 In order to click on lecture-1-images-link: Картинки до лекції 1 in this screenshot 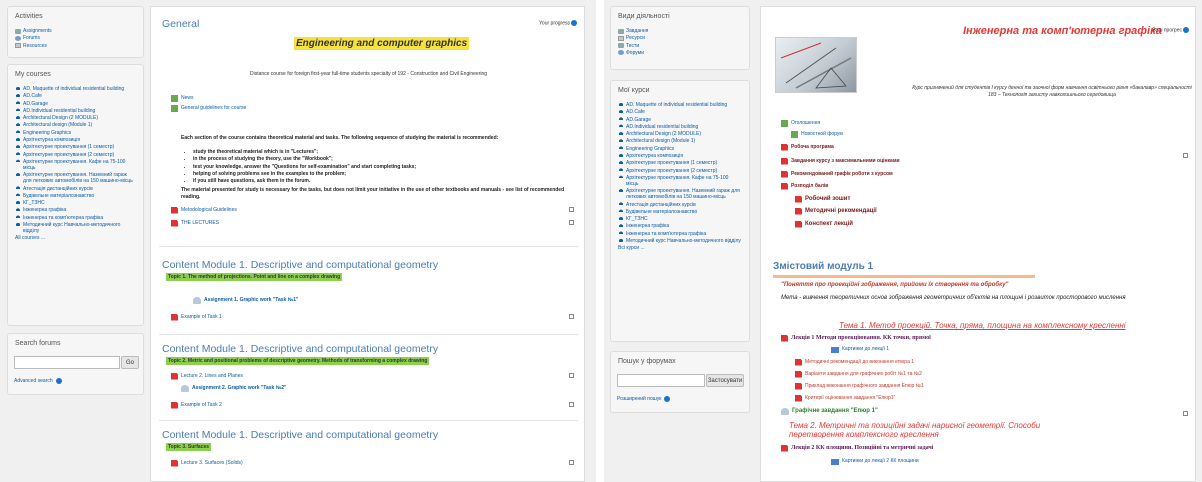, I will do `click(860, 349)`.